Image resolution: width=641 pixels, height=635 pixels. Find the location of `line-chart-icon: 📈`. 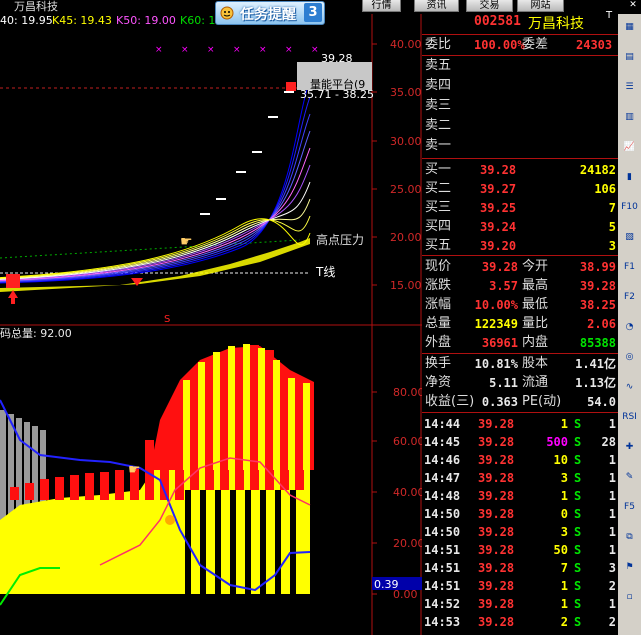

line-chart-icon: 📈 is located at coordinates (629, 147).